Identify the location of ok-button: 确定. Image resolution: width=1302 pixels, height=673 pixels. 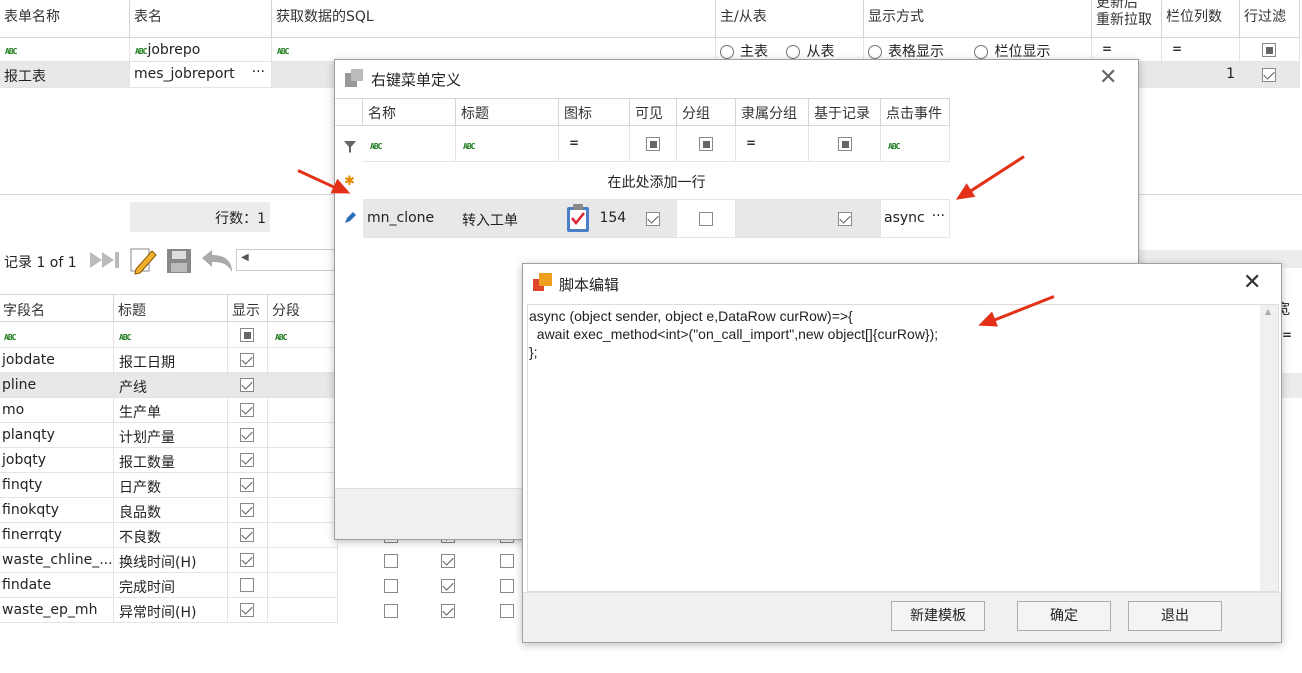
(1064, 616).